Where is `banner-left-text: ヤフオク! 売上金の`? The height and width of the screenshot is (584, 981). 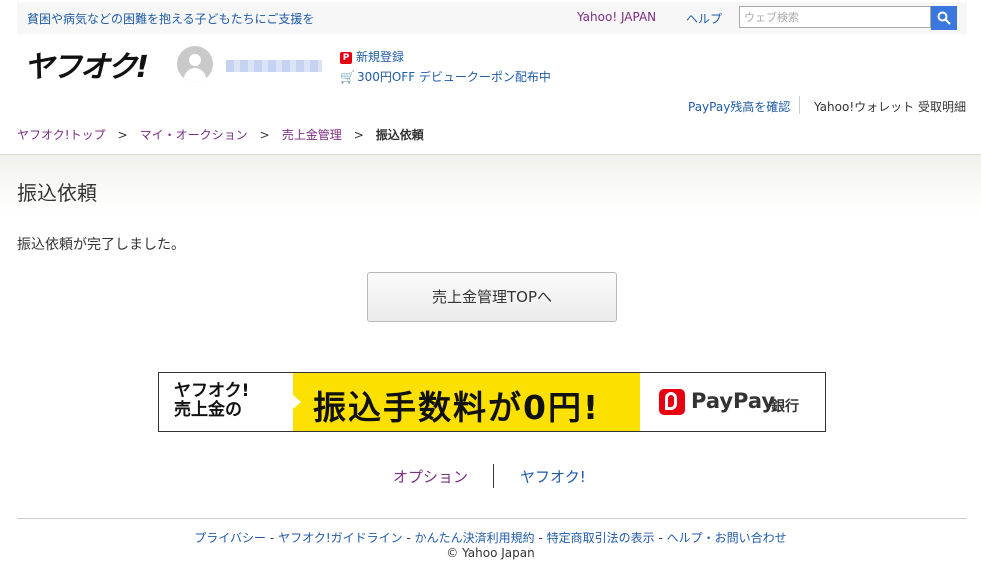 banner-left-text: ヤフオク! 売上金の is located at coordinates (211, 401).